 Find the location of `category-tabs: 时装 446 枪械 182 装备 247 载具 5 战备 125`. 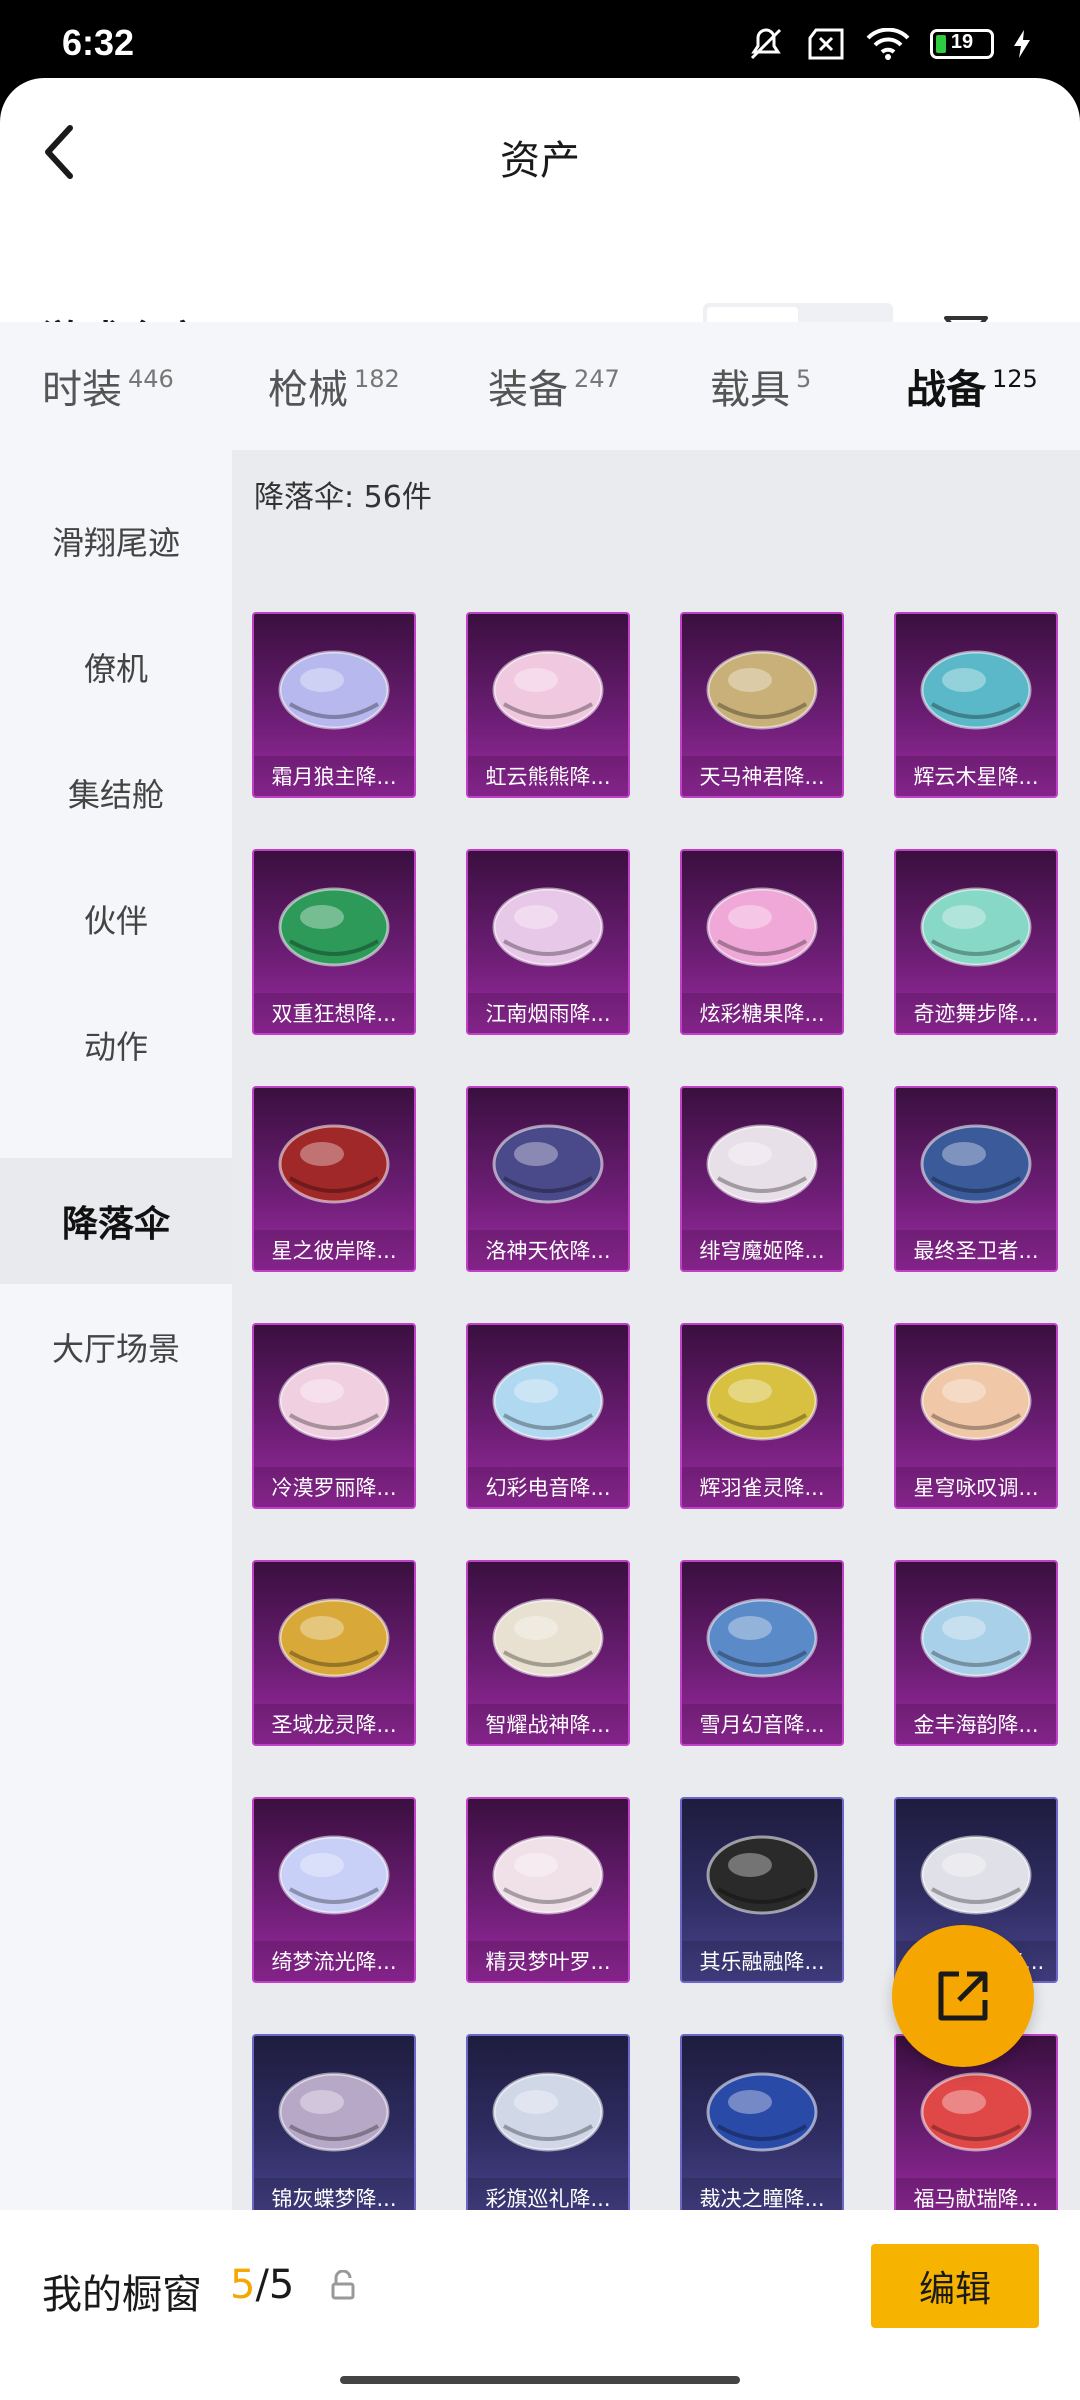

category-tabs: 时装 446 枪械 182 装备 247 载具 5 战备 125 is located at coordinates (540, 386).